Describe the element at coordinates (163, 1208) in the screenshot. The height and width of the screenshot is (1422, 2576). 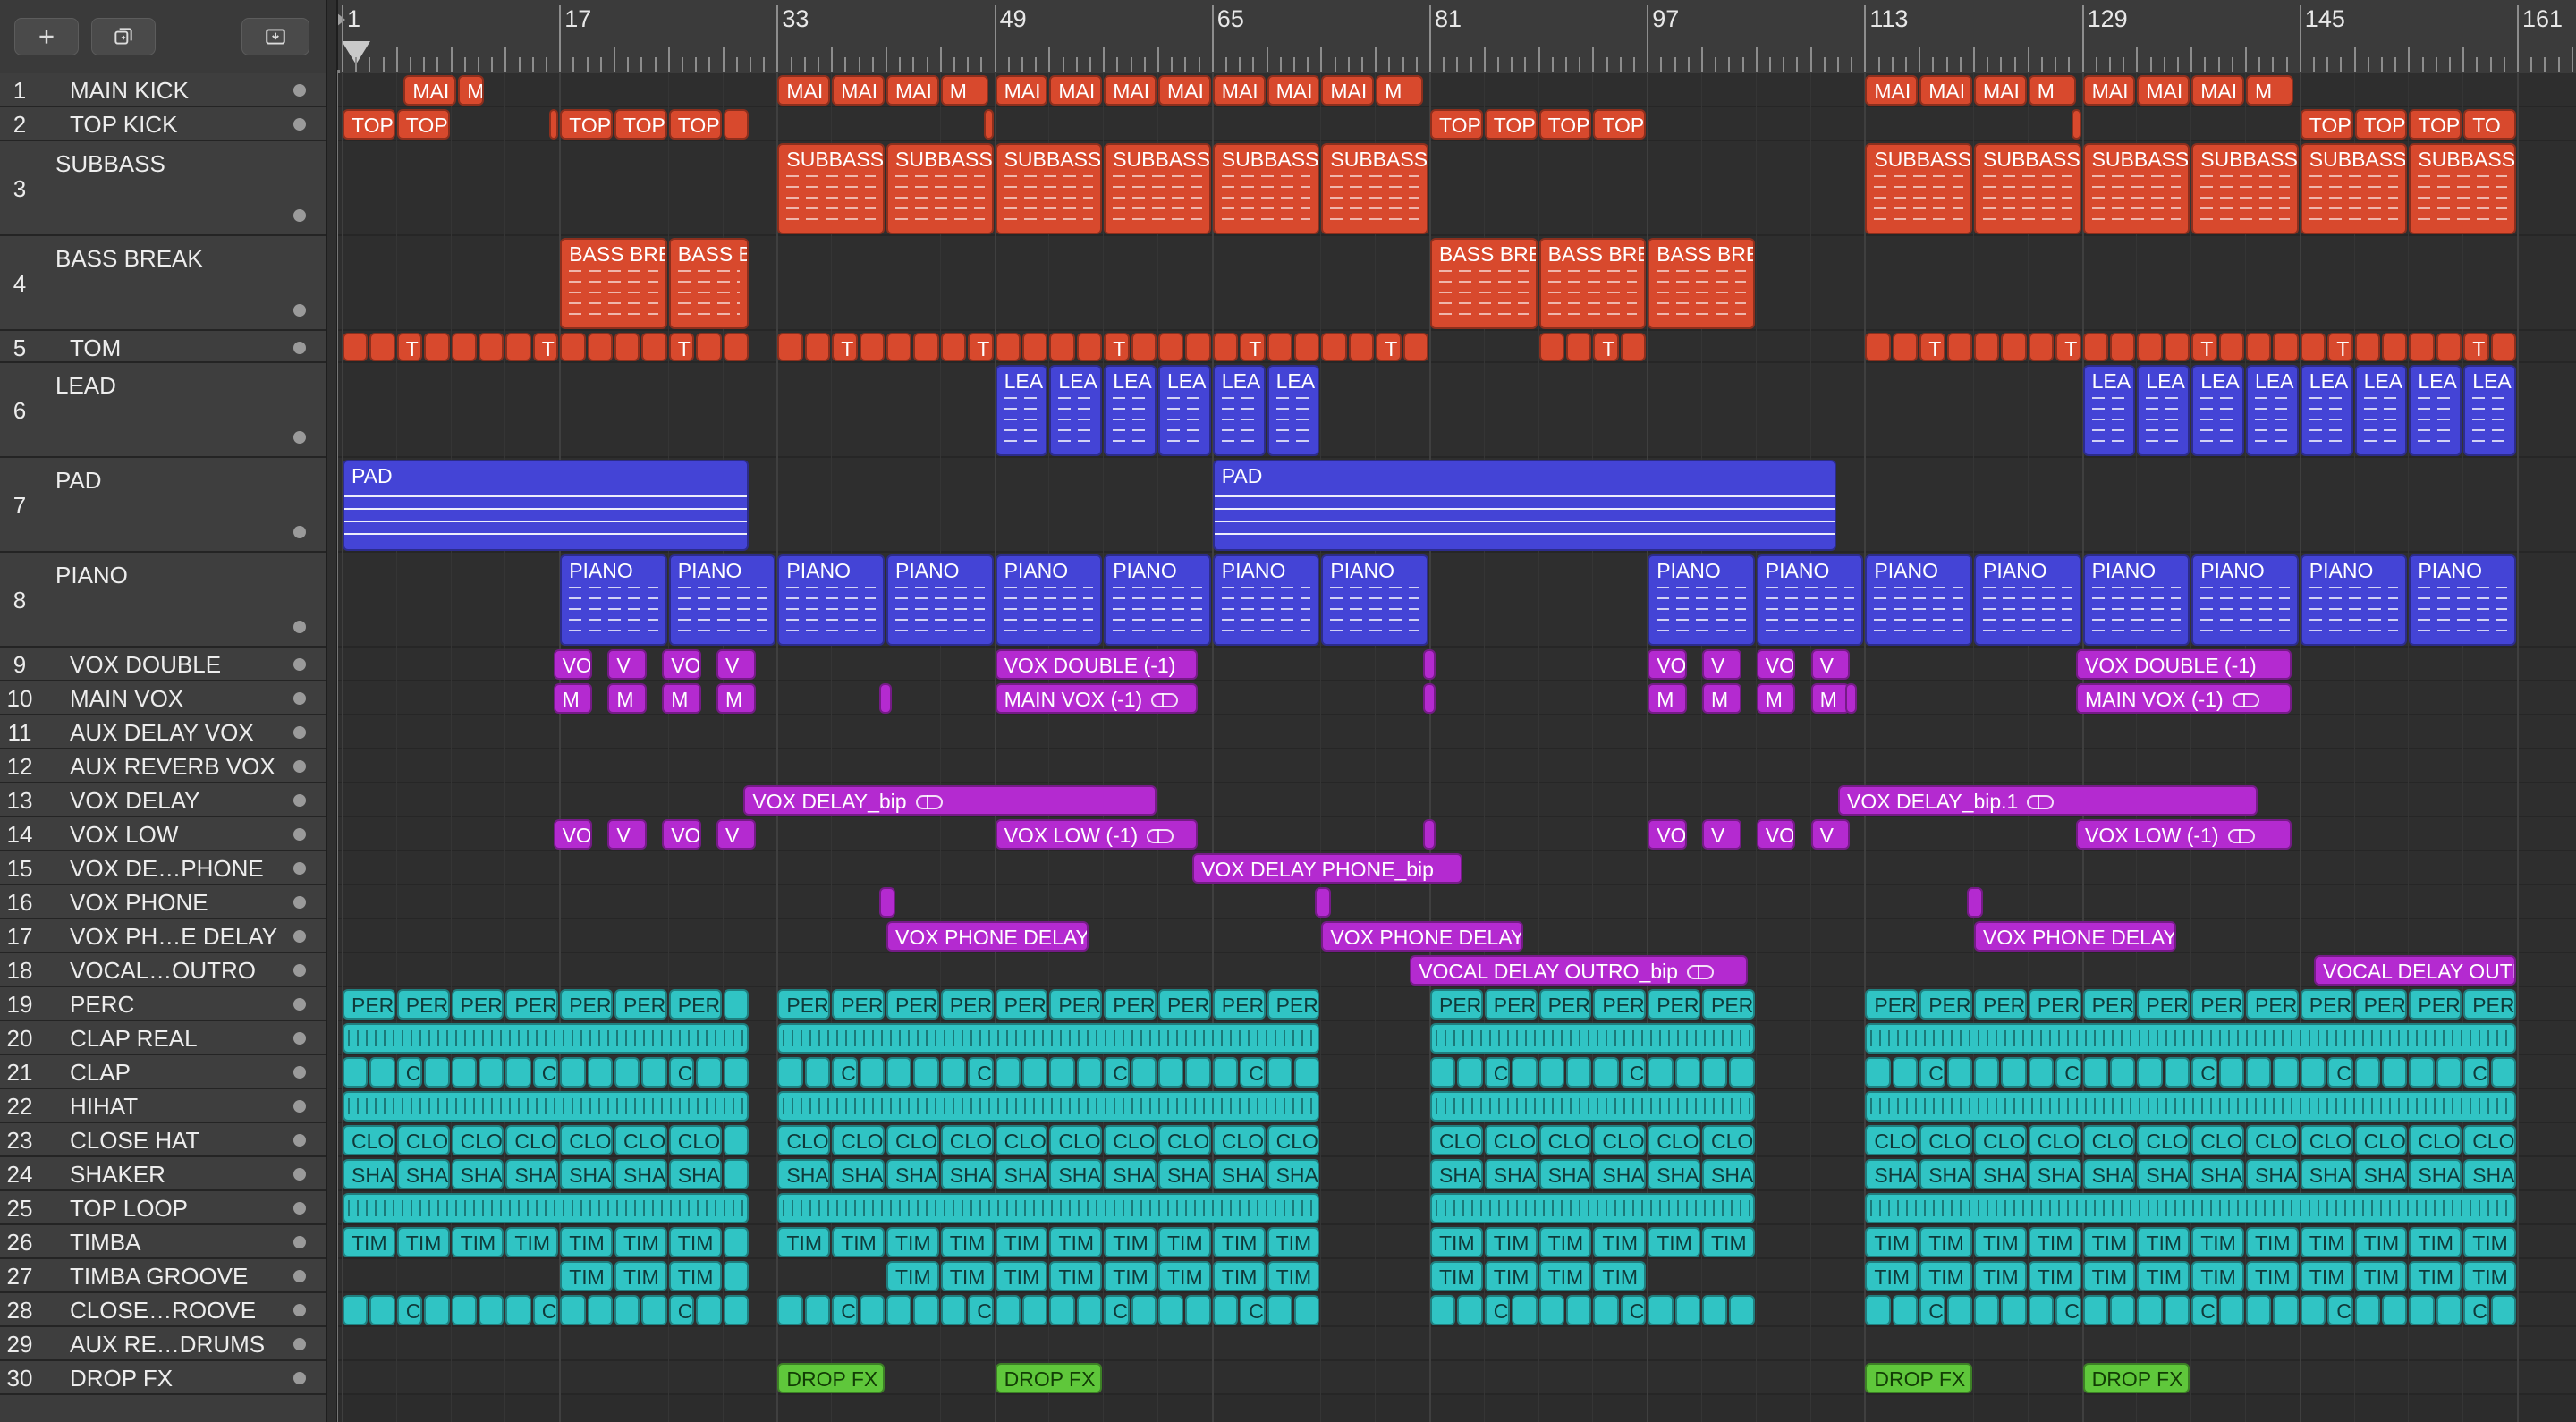
I see `track-header-25: 25 TOP LOOP` at that location.